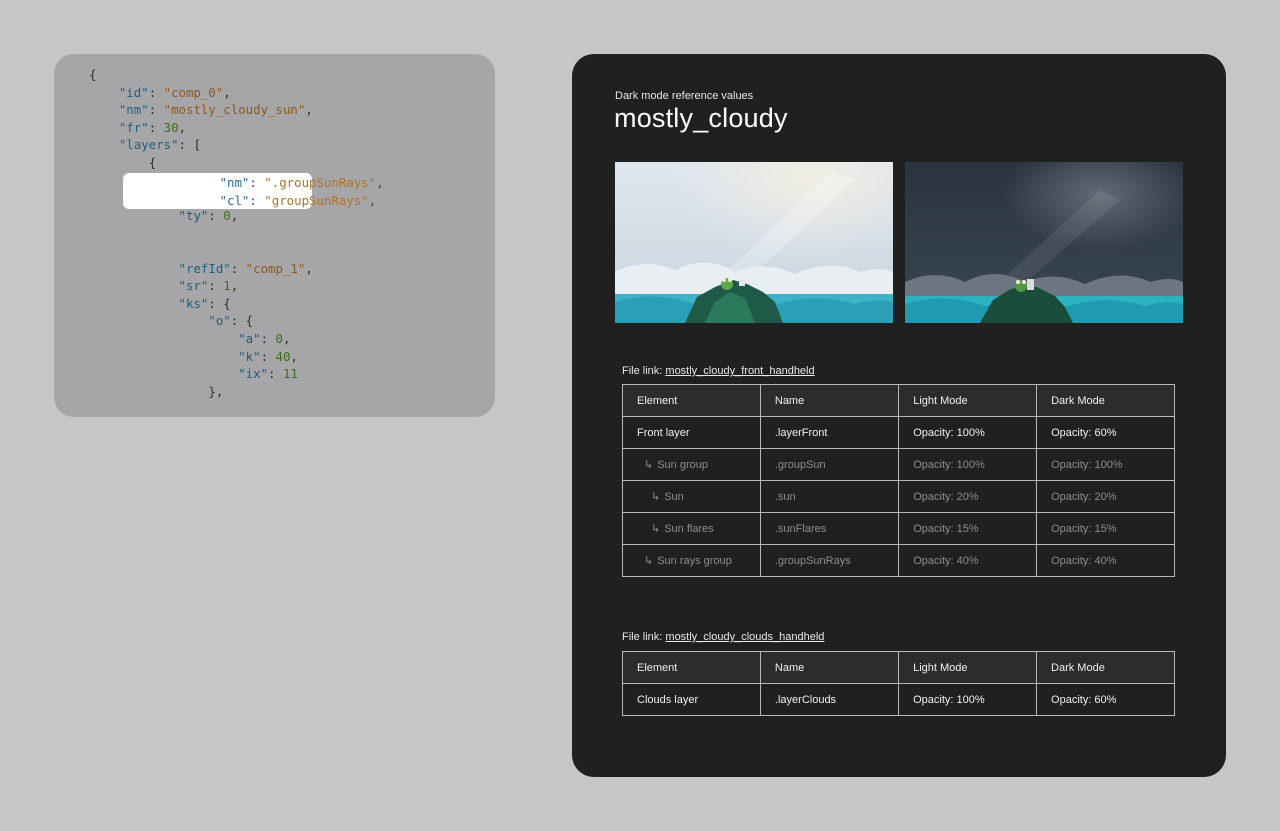 This screenshot has width=1280, height=831. I want to click on code-line: "sr": 1,, so click(201, 286).